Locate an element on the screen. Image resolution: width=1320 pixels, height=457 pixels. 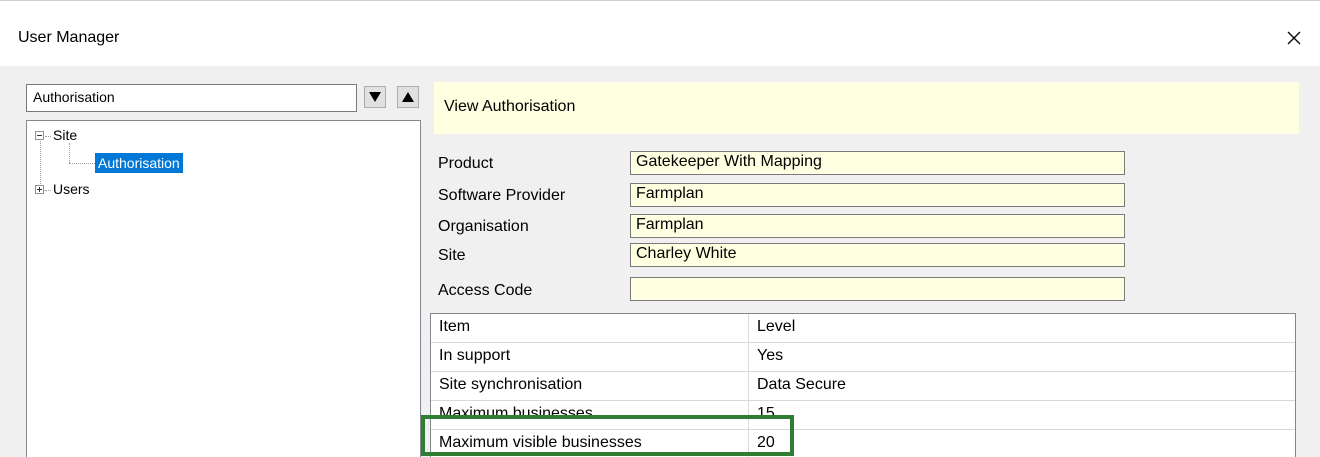
move-down-button is located at coordinates (375, 97).